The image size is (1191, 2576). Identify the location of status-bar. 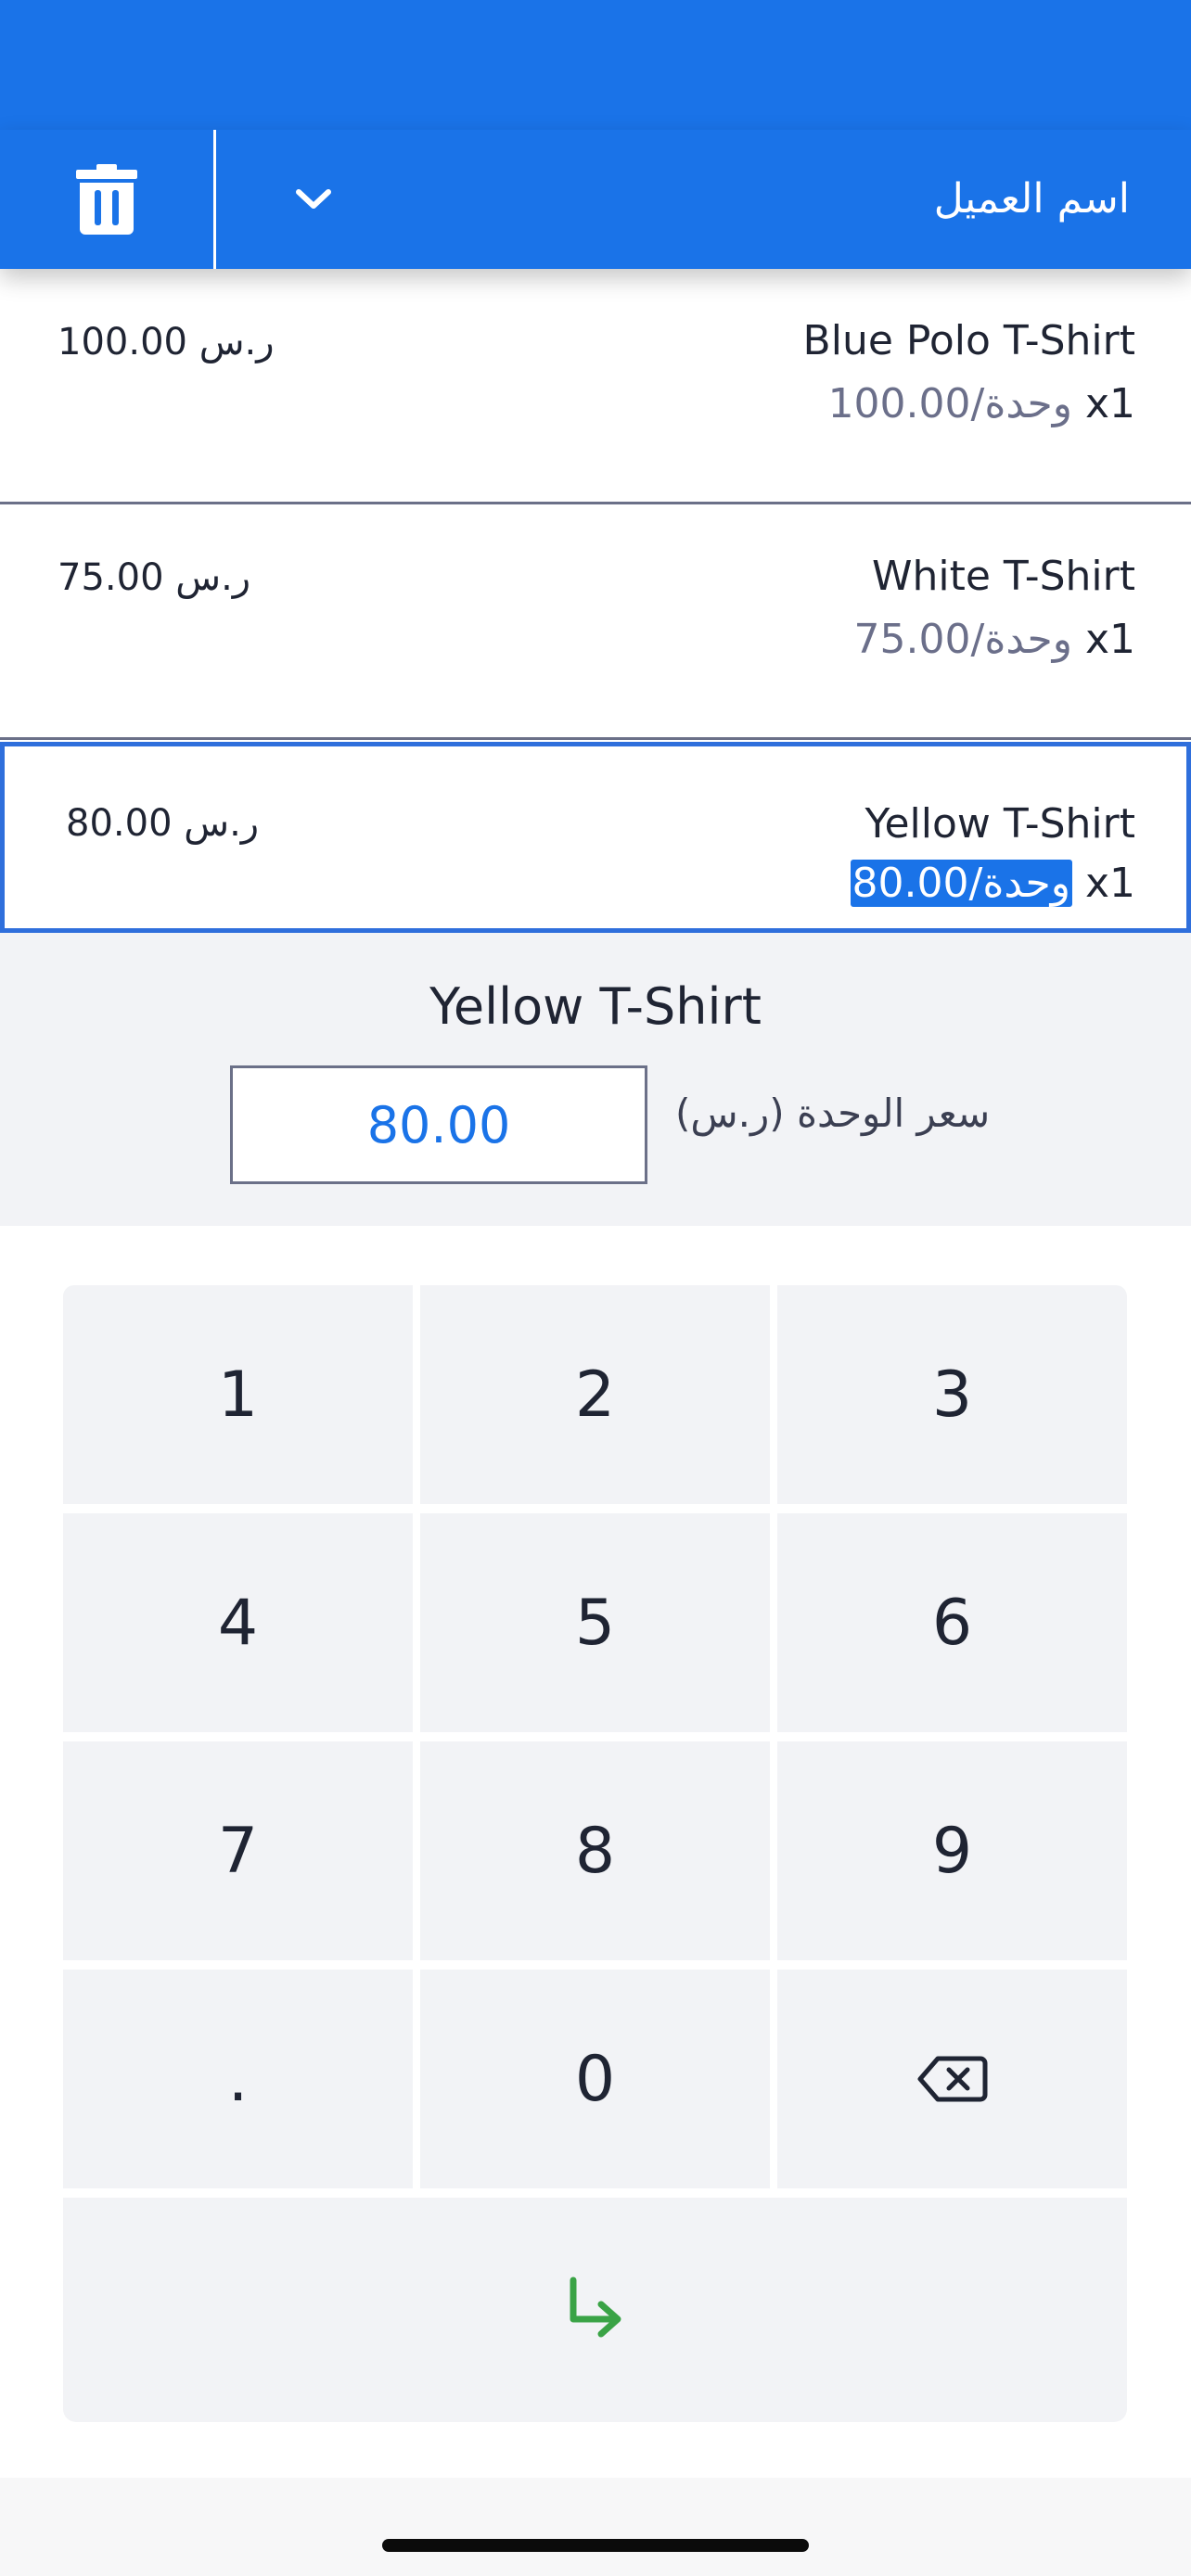
(595, 65).